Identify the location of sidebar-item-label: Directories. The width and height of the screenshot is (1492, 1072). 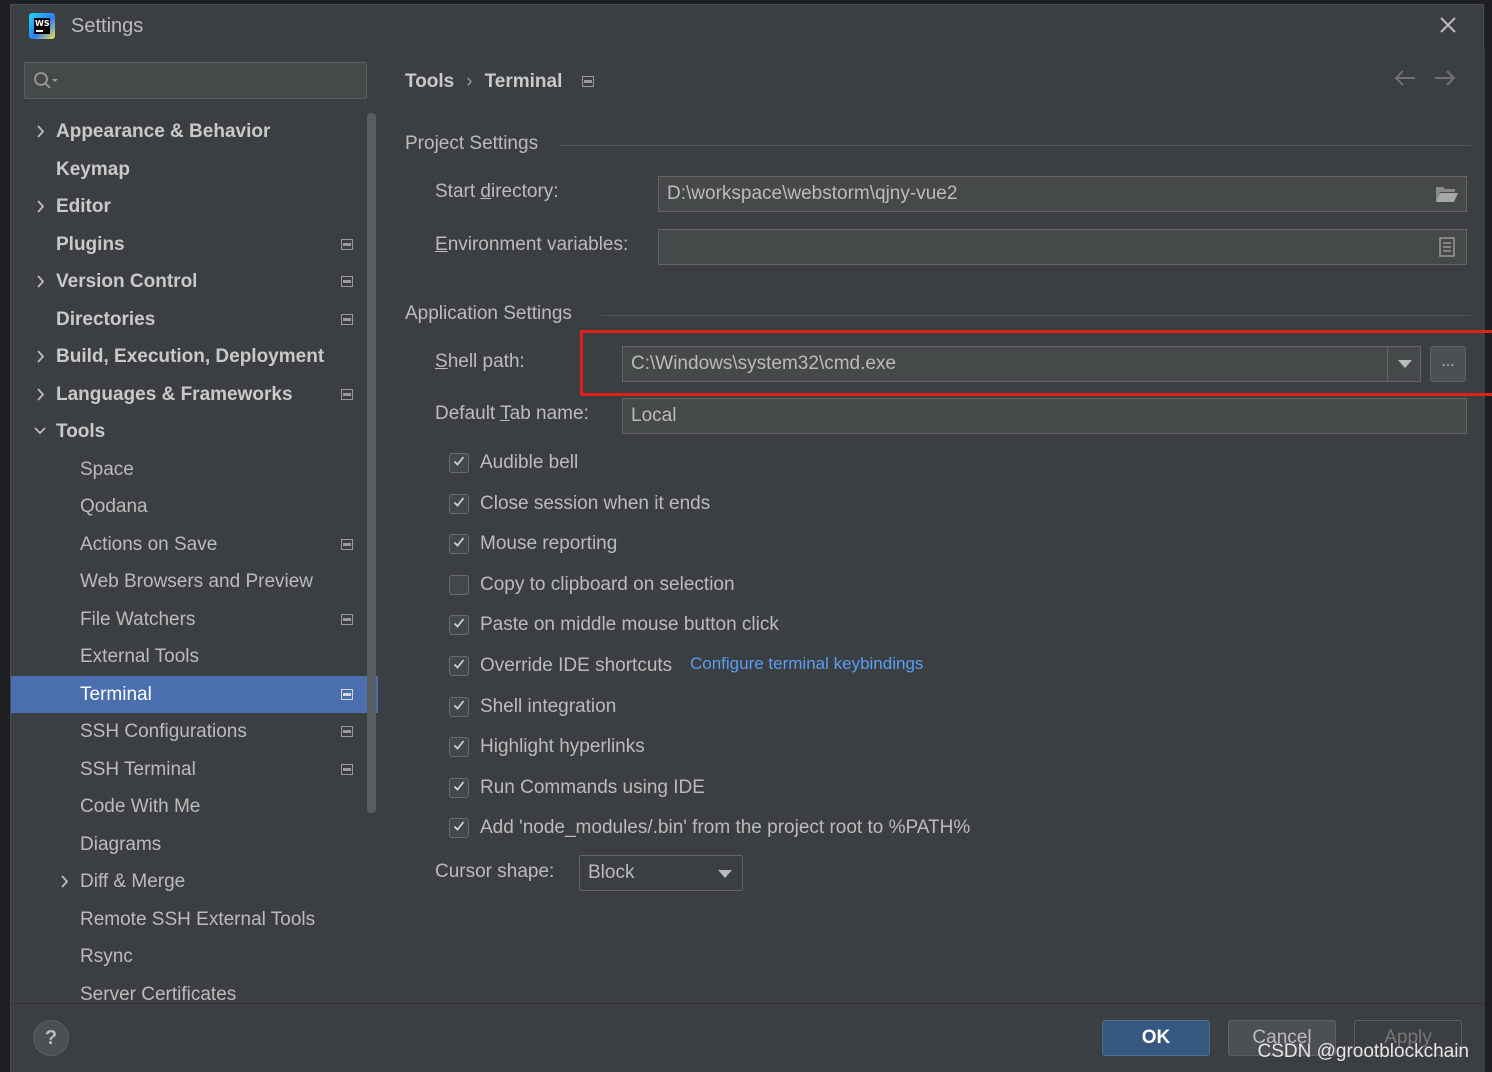
(106, 319).